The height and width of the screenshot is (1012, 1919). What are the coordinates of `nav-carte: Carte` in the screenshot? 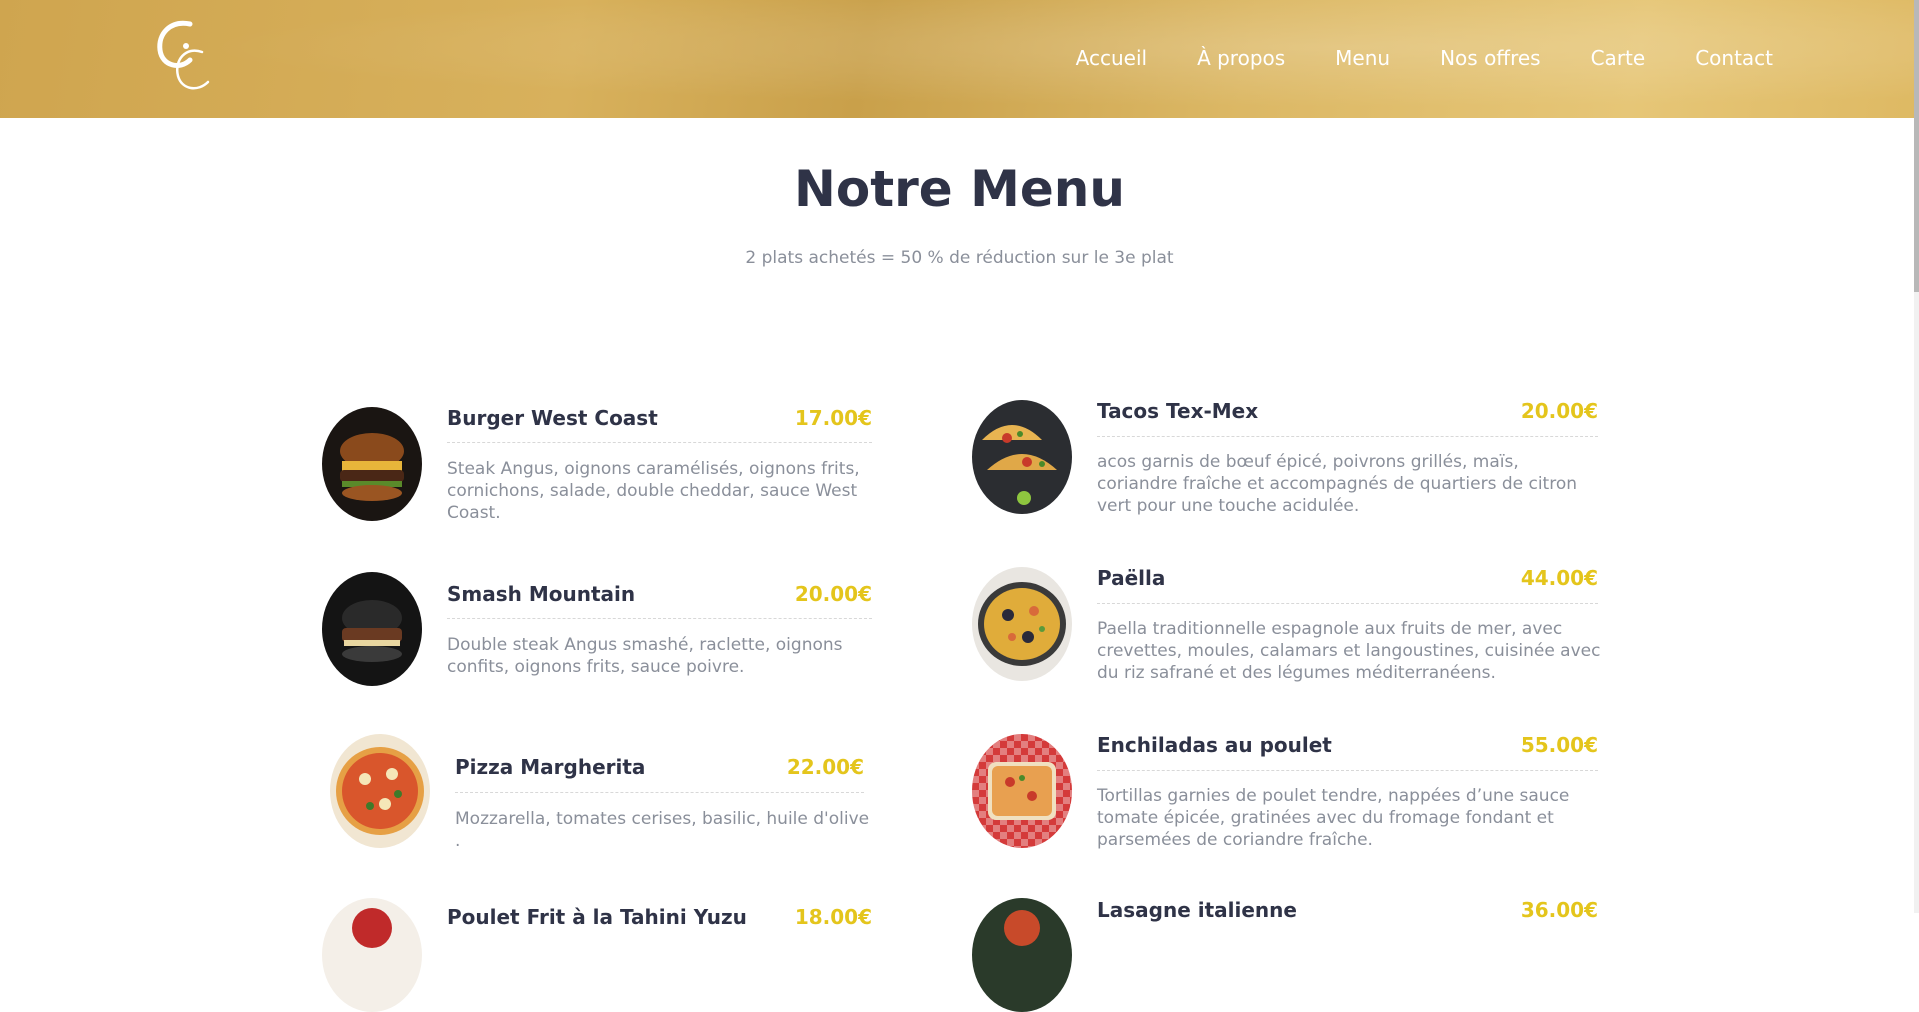 It's located at (1618, 58).